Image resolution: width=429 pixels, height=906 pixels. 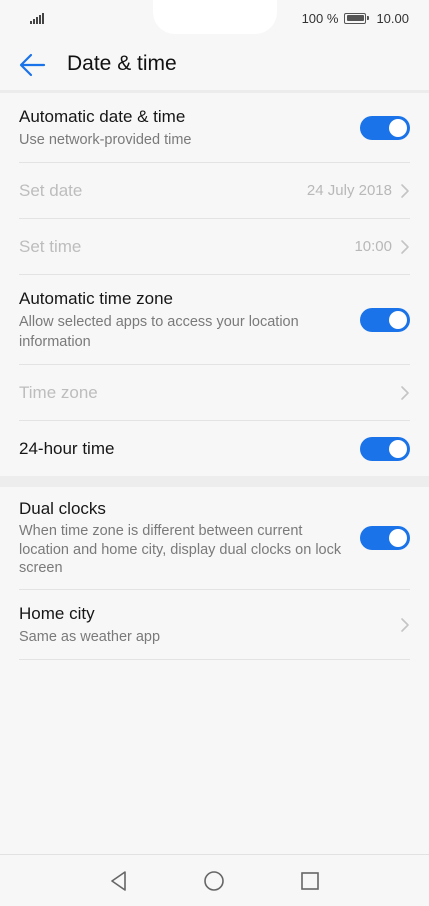 What do you see at coordinates (385, 127) in the screenshot?
I see `automatic-date-time-toggle` at bounding box center [385, 127].